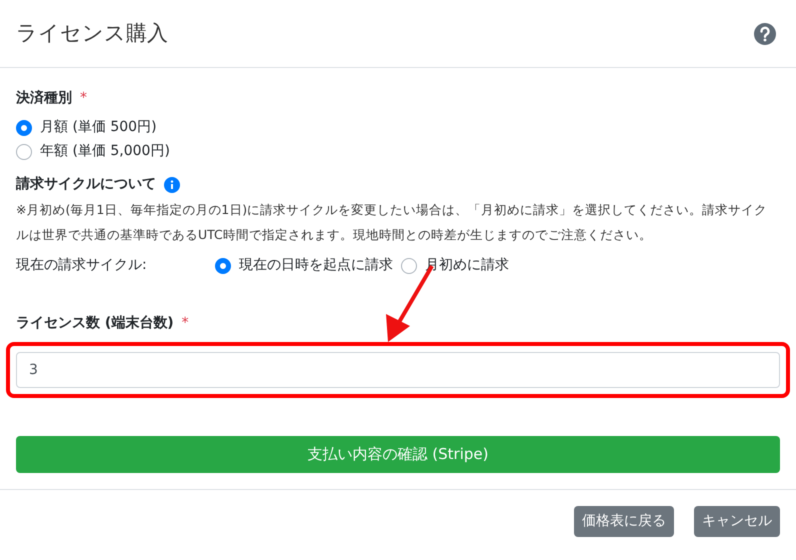 The height and width of the screenshot is (560, 796). Describe the element at coordinates (392, 222) in the screenshot. I see `note-text: ※月初め(毎月1日、毎年指定の月の1日)に請求サイクルを変更したい場合は、「月初めに請求」を選択してください。請求サイクルは世界で共通の基準時であるUTC時間で指定されます。現地時間との時差が生じますのでご注意ください。` at that location.